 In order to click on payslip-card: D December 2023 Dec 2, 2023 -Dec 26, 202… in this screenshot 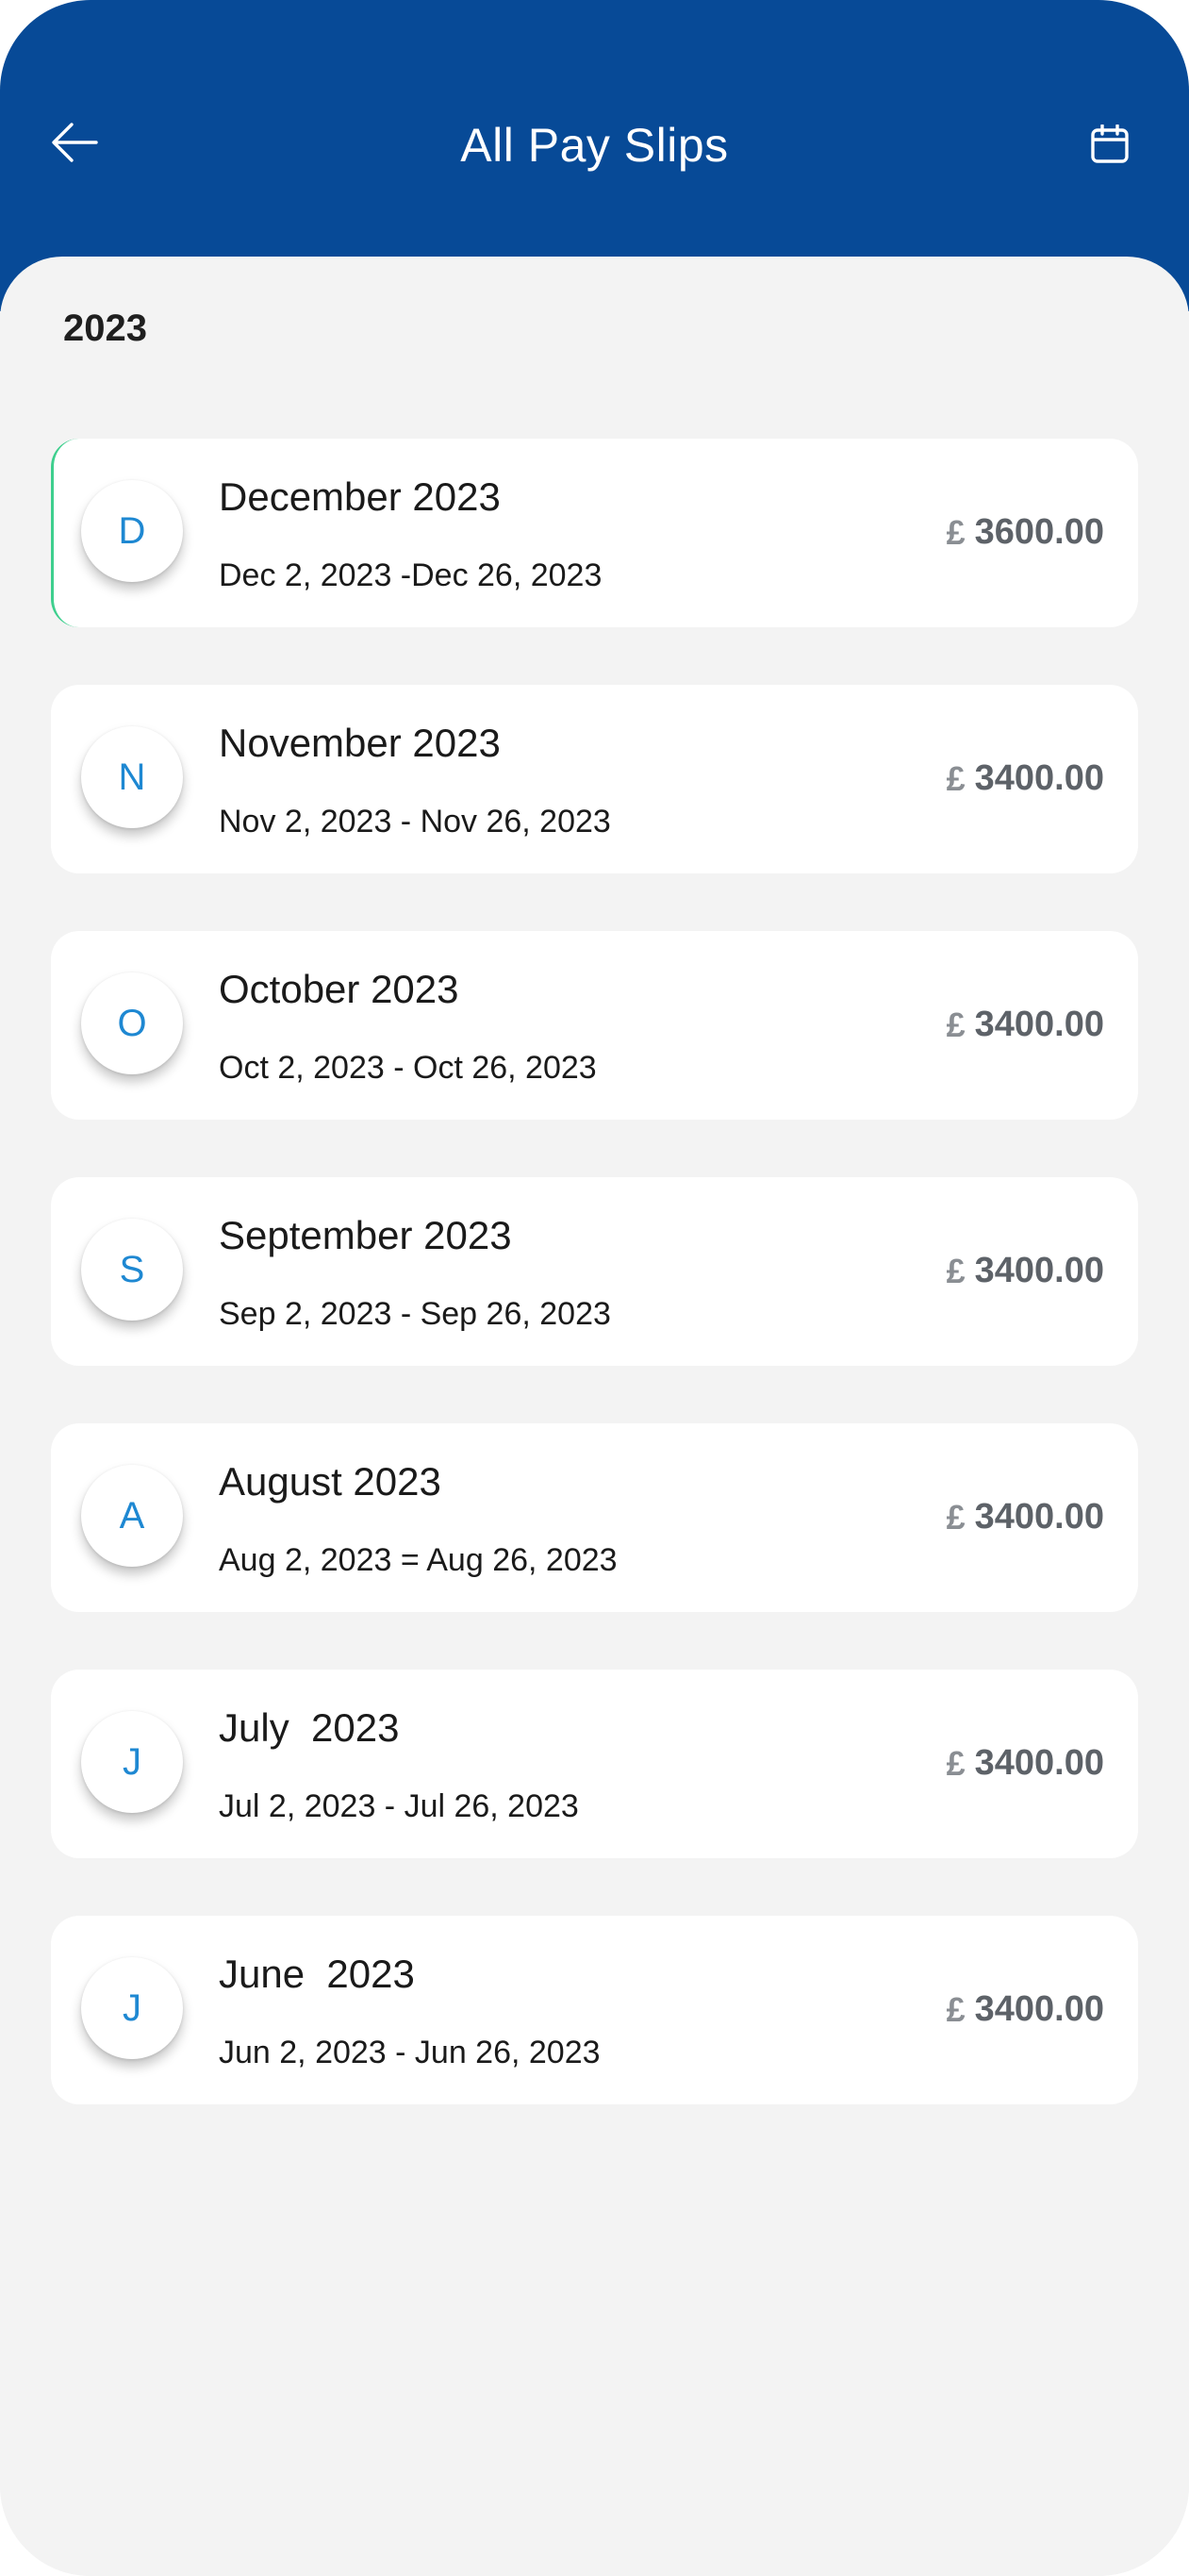, I will do `click(594, 533)`.